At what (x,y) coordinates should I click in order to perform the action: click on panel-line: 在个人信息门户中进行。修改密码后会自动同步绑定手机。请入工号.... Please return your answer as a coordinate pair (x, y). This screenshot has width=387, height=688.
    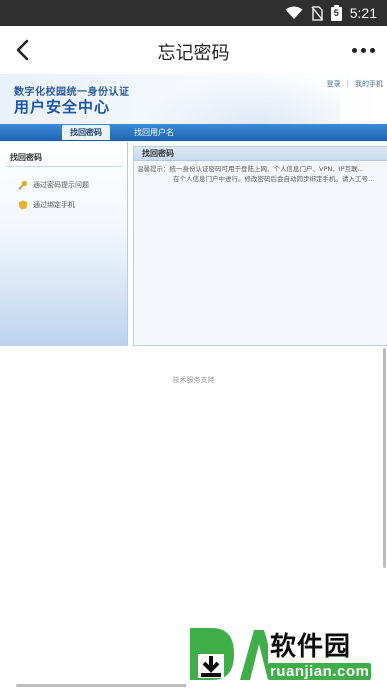
    Looking at the image, I should click on (274, 179).